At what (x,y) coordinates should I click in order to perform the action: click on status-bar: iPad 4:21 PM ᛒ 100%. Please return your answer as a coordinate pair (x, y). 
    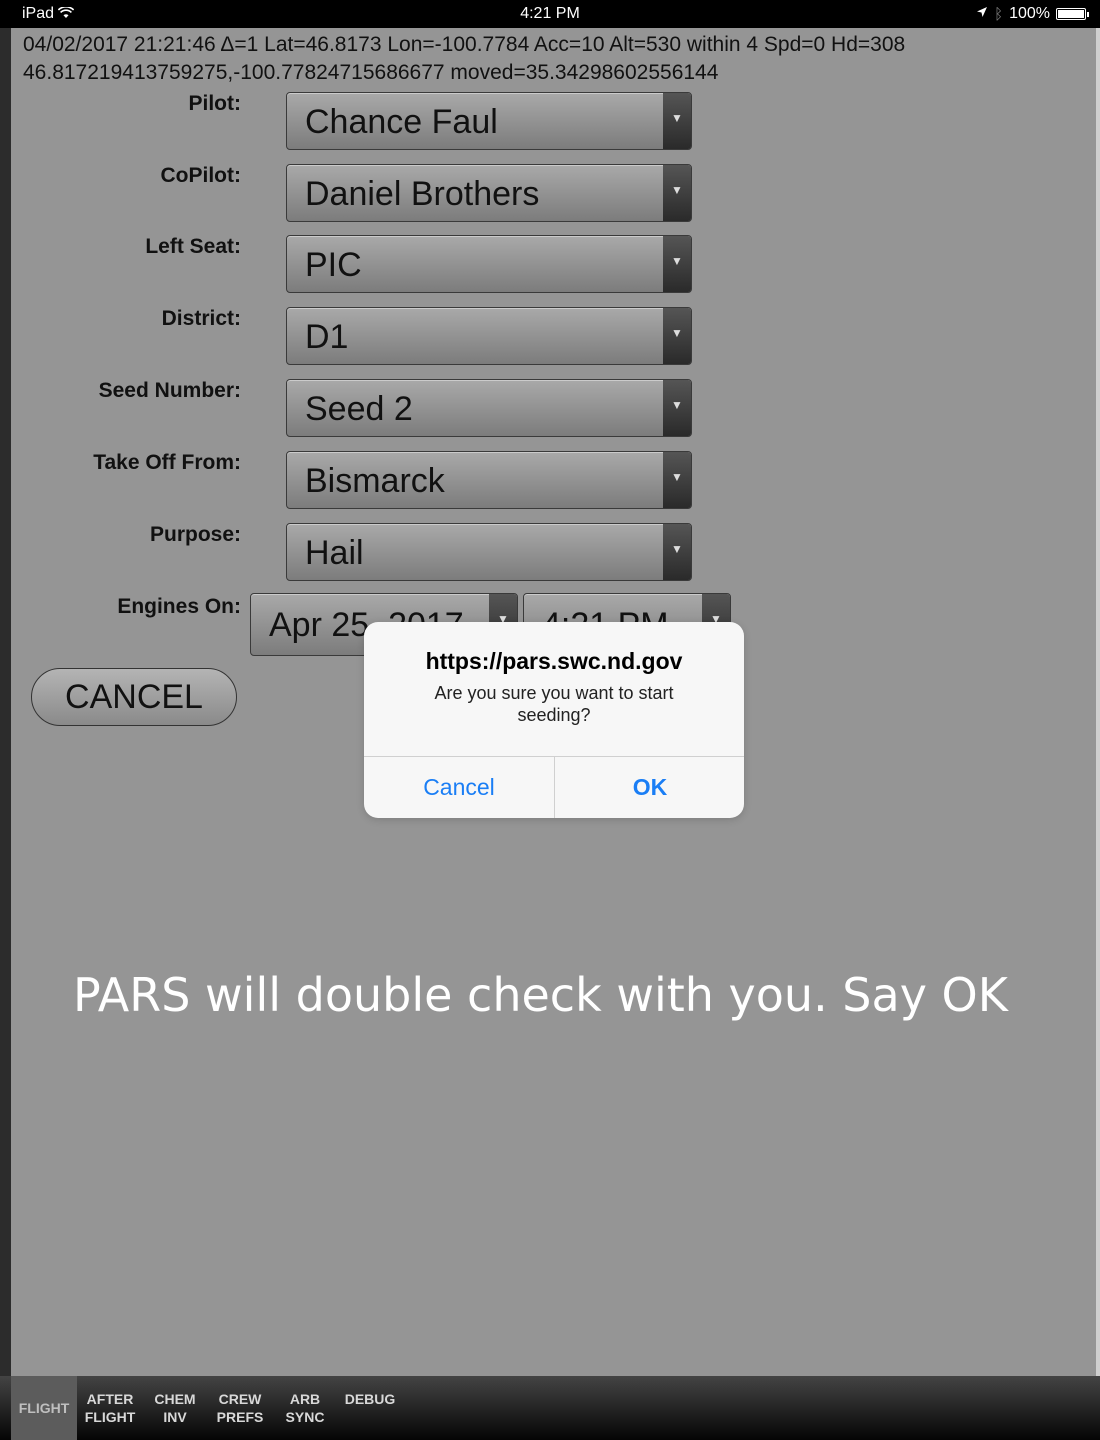
    Looking at the image, I should click on (550, 14).